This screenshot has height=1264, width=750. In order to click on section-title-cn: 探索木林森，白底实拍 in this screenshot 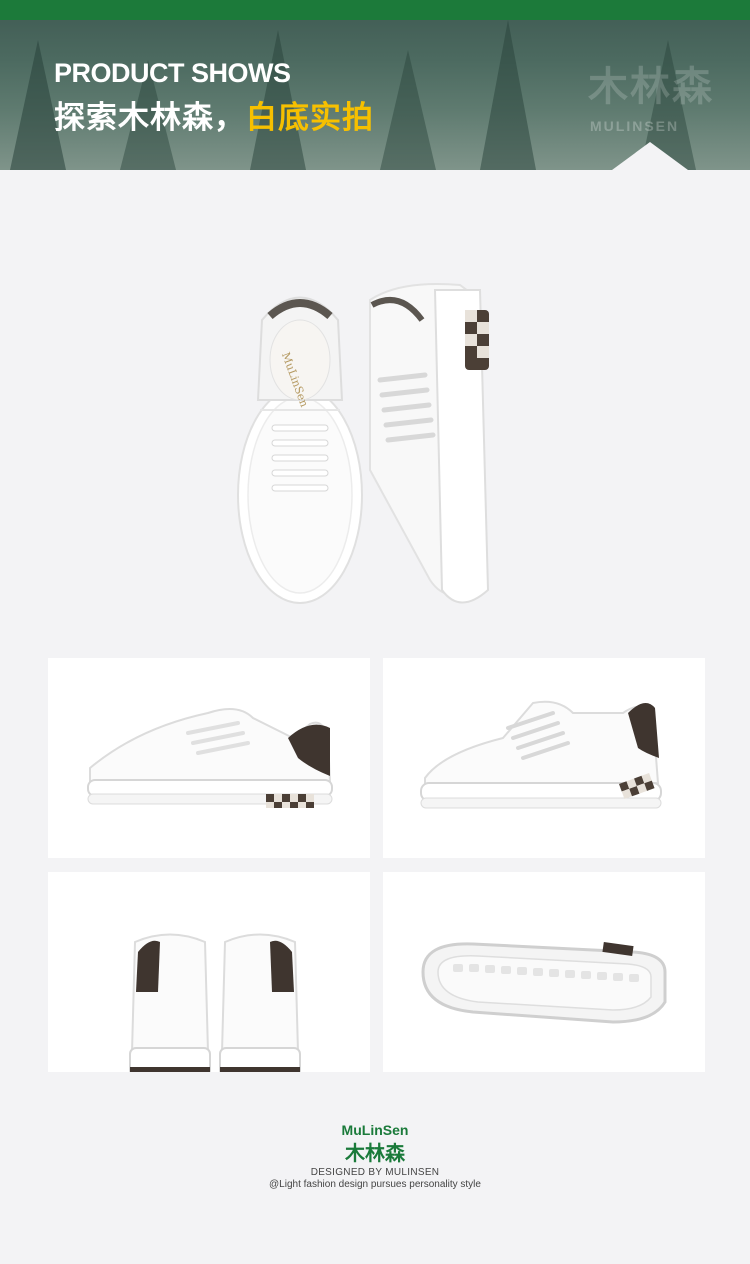, I will do `click(214, 114)`.